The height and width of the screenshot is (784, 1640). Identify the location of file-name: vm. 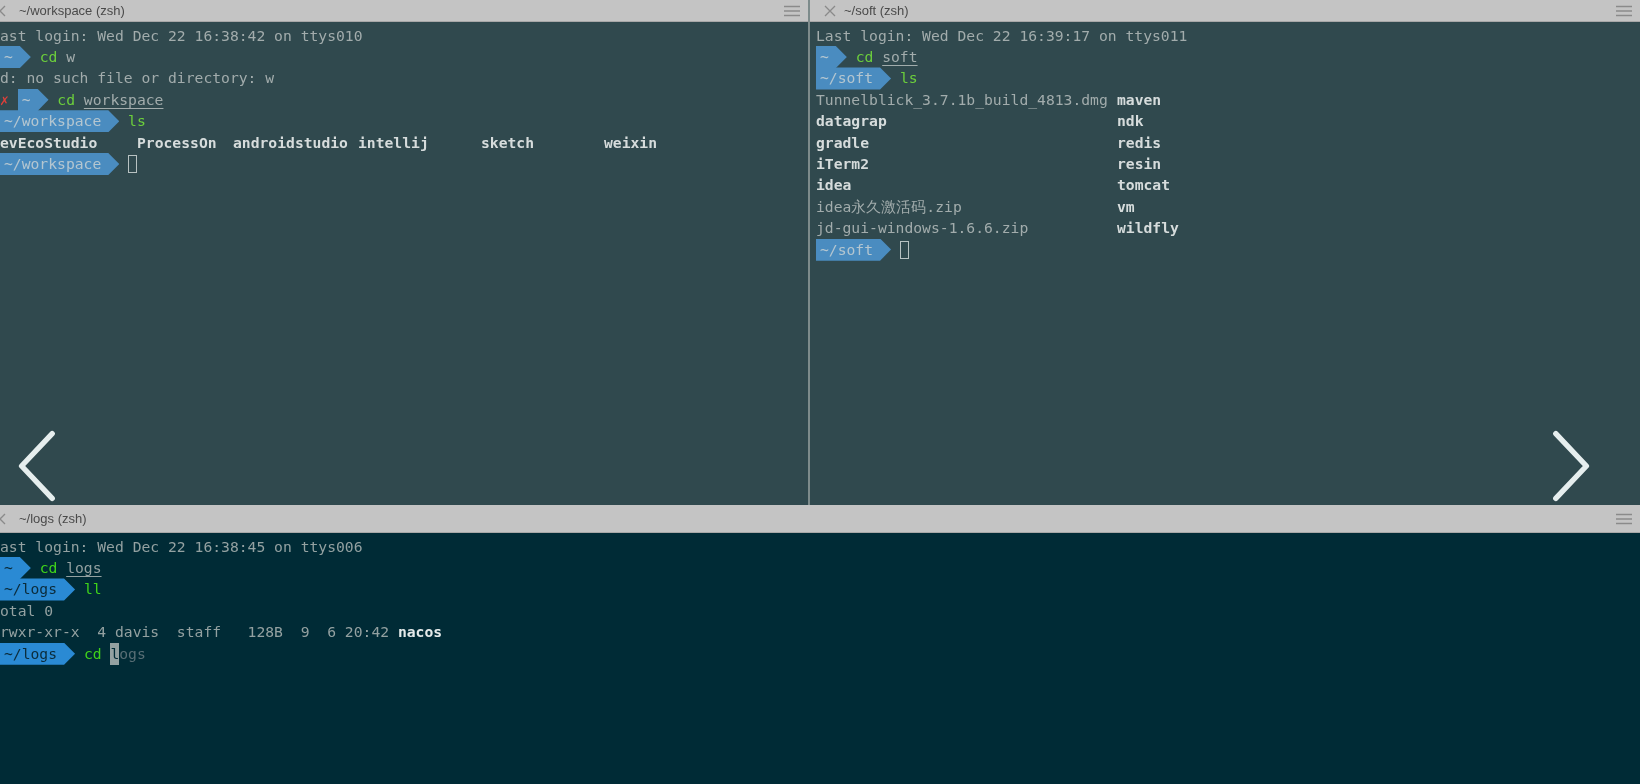
(1126, 206).